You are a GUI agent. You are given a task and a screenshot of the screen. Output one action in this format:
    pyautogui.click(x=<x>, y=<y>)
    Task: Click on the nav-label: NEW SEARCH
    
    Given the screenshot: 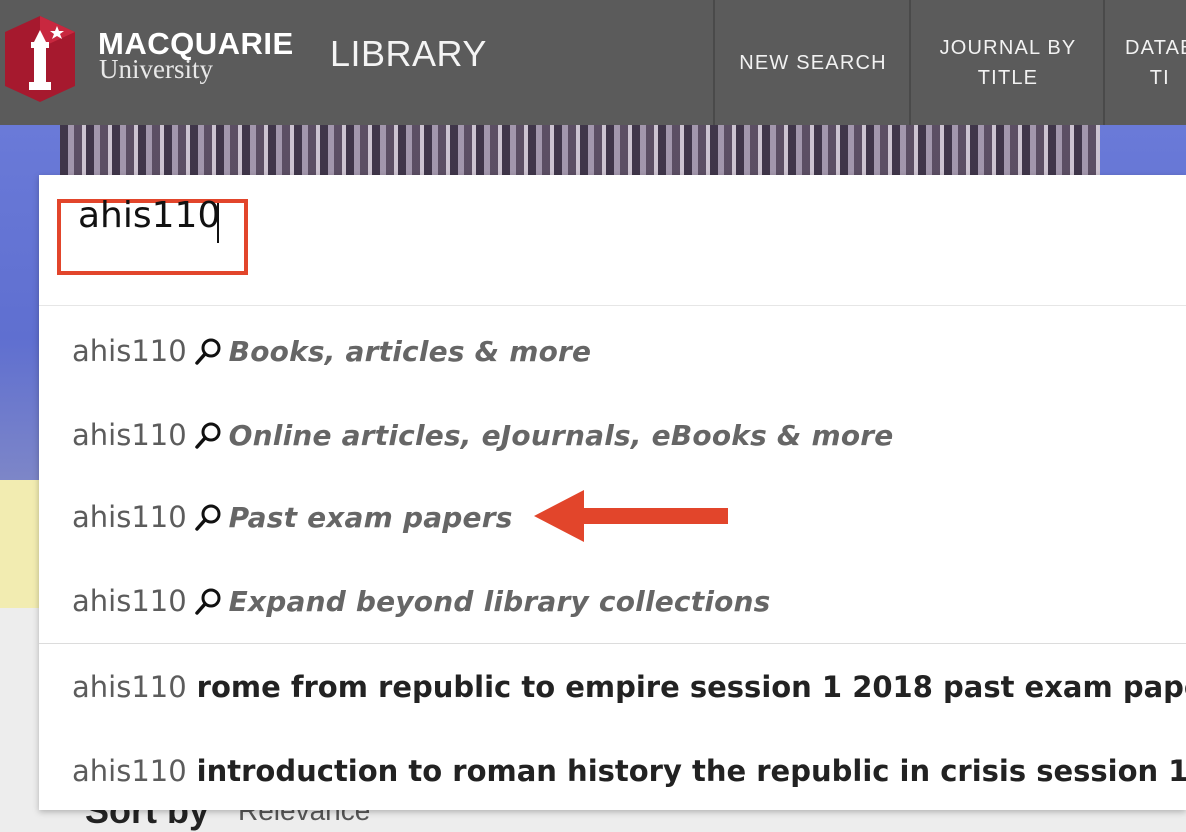 What is the action you would take?
    pyautogui.click(x=813, y=62)
    